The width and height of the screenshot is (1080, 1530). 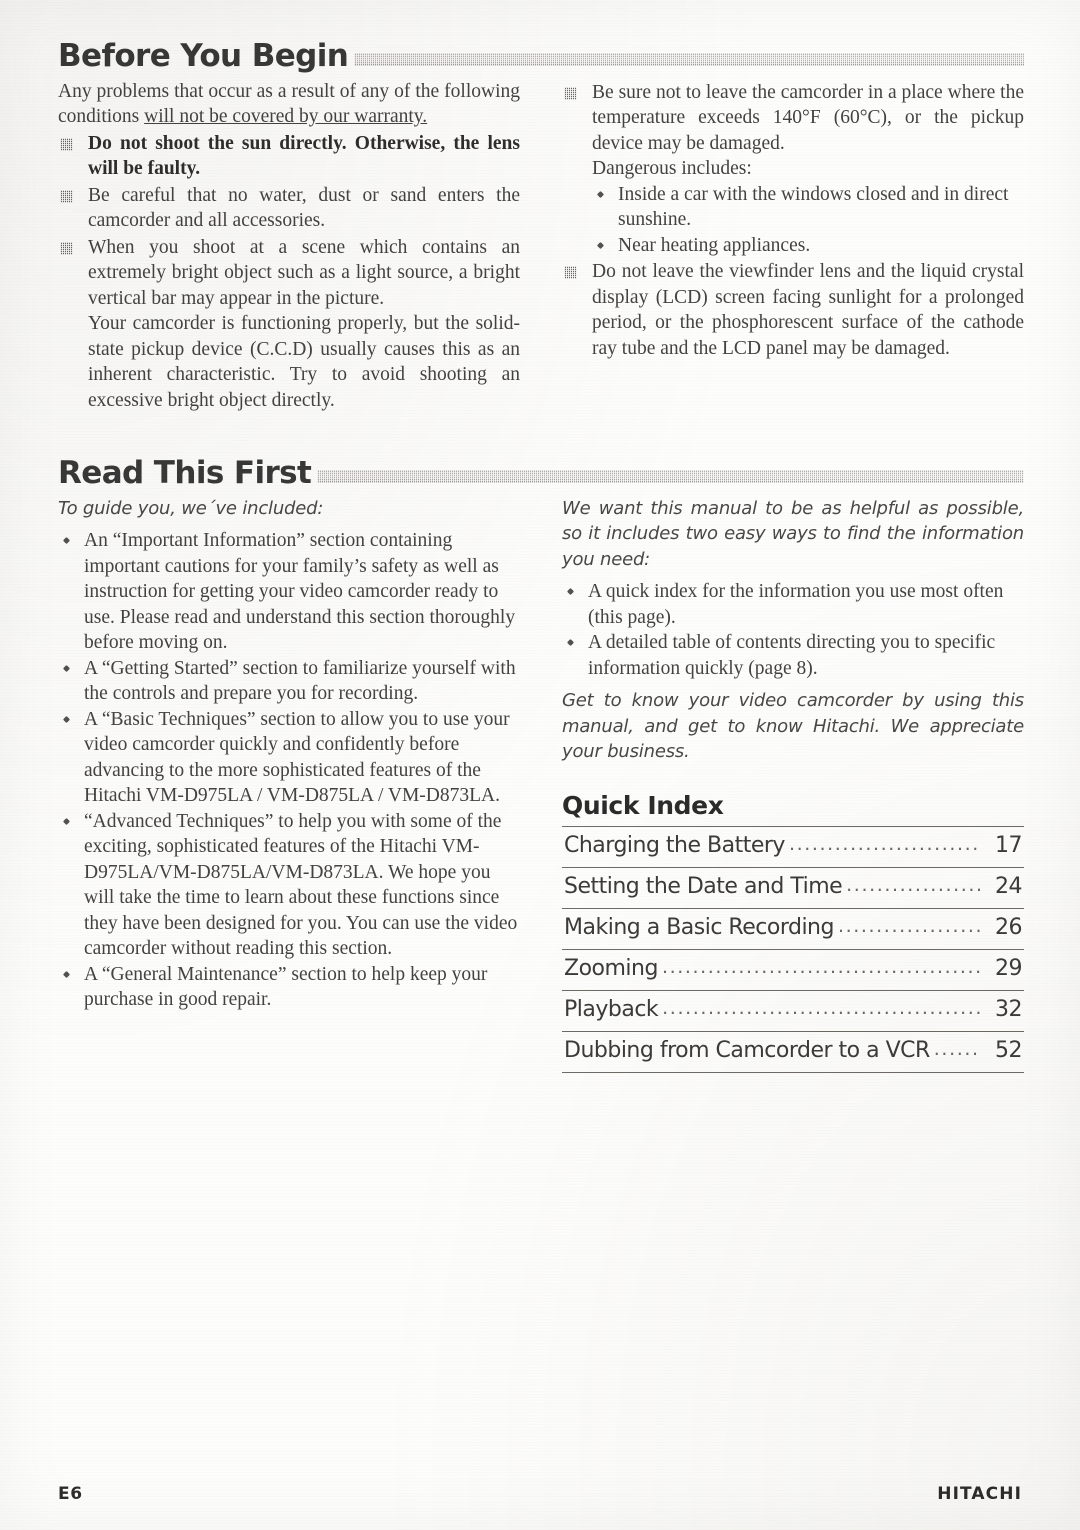 I want to click on section-header-read-this-first: Read This First, so click(x=541, y=473).